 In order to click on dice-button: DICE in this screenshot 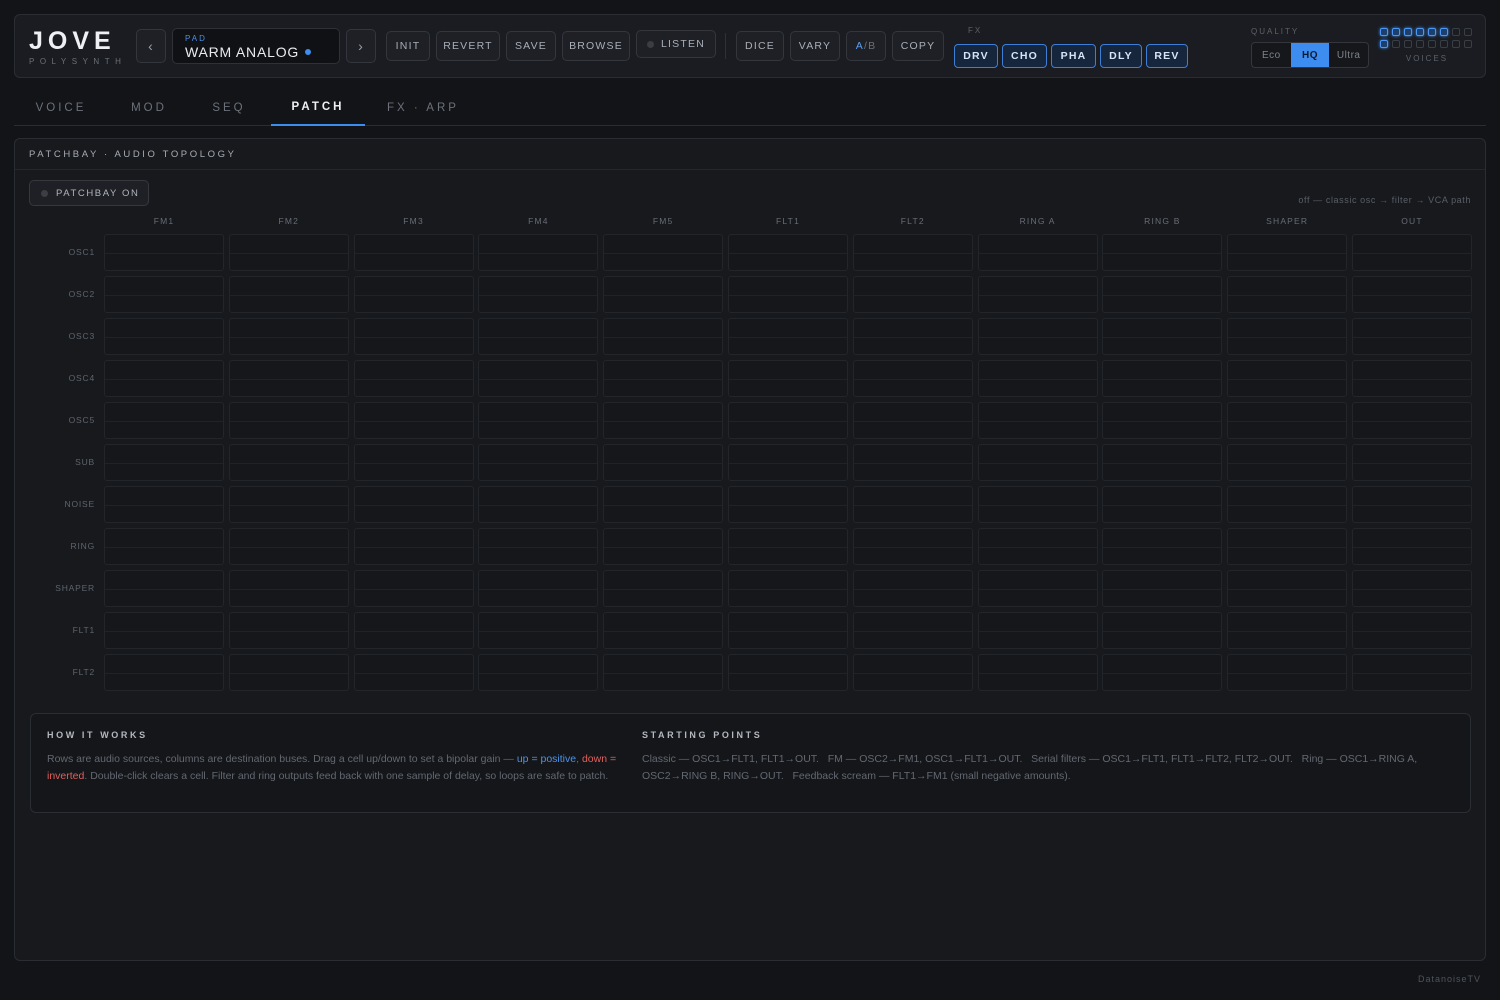, I will do `click(760, 46)`.